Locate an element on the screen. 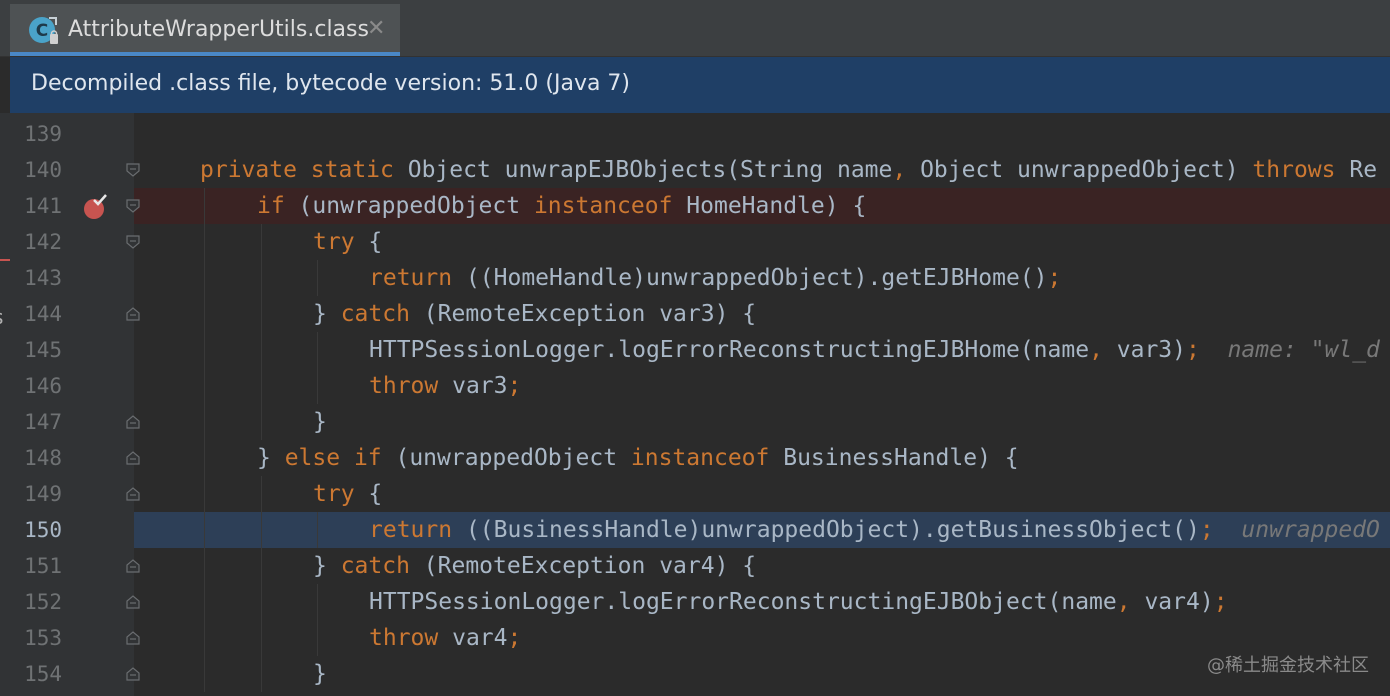 This screenshot has width=1390, height=696. code-token: HomeHandle) { is located at coordinates (776, 206).